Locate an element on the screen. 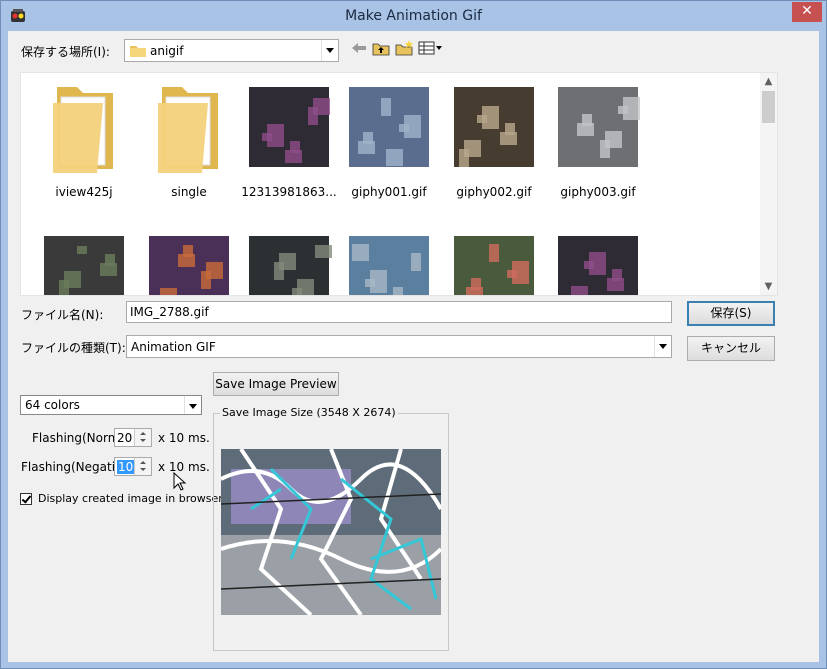 The width and height of the screenshot is (827, 669). folder-item: iview425j is located at coordinates (84, 140).